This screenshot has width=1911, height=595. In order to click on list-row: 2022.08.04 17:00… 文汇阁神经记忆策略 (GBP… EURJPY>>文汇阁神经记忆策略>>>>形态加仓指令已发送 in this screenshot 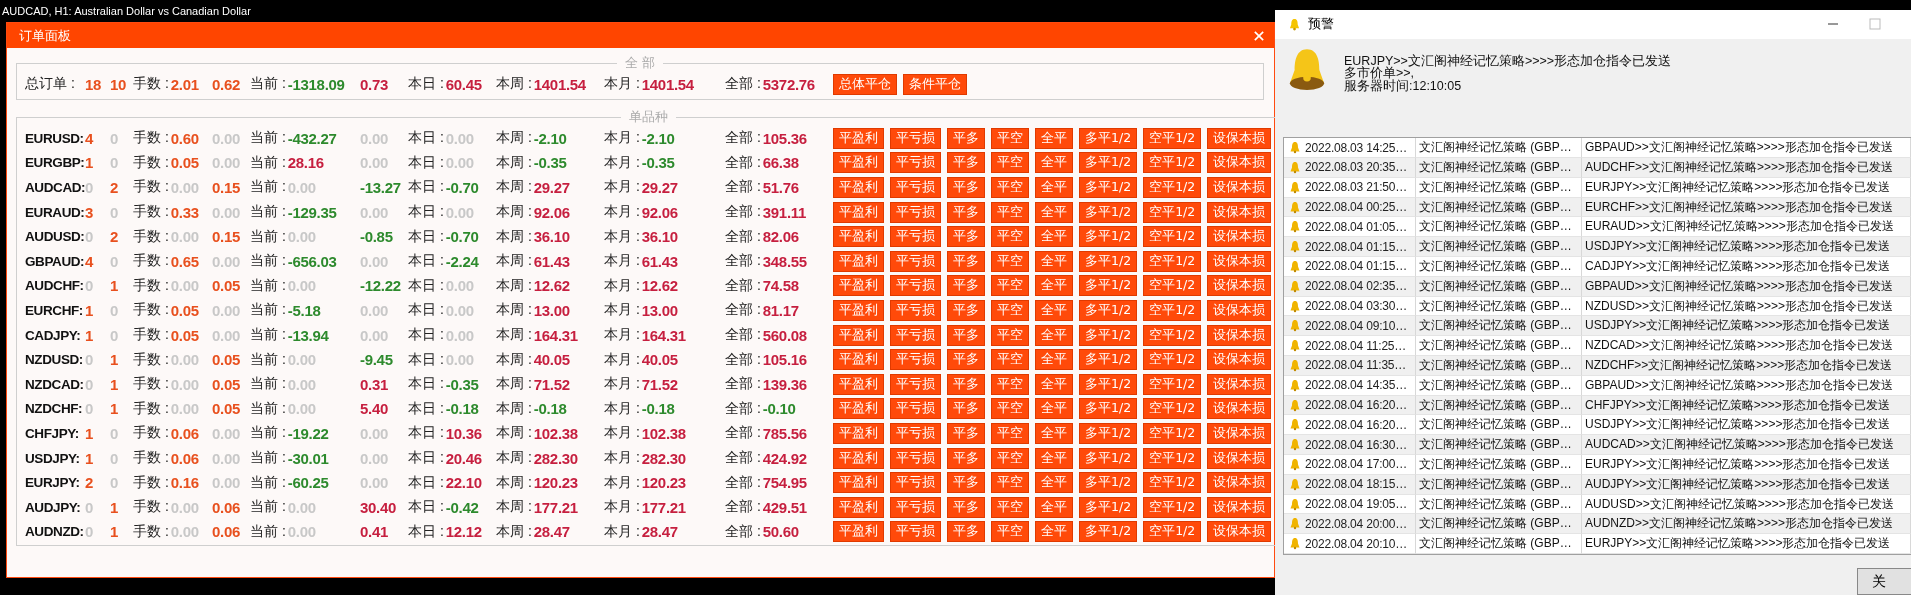, I will do `click(1597, 465)`.